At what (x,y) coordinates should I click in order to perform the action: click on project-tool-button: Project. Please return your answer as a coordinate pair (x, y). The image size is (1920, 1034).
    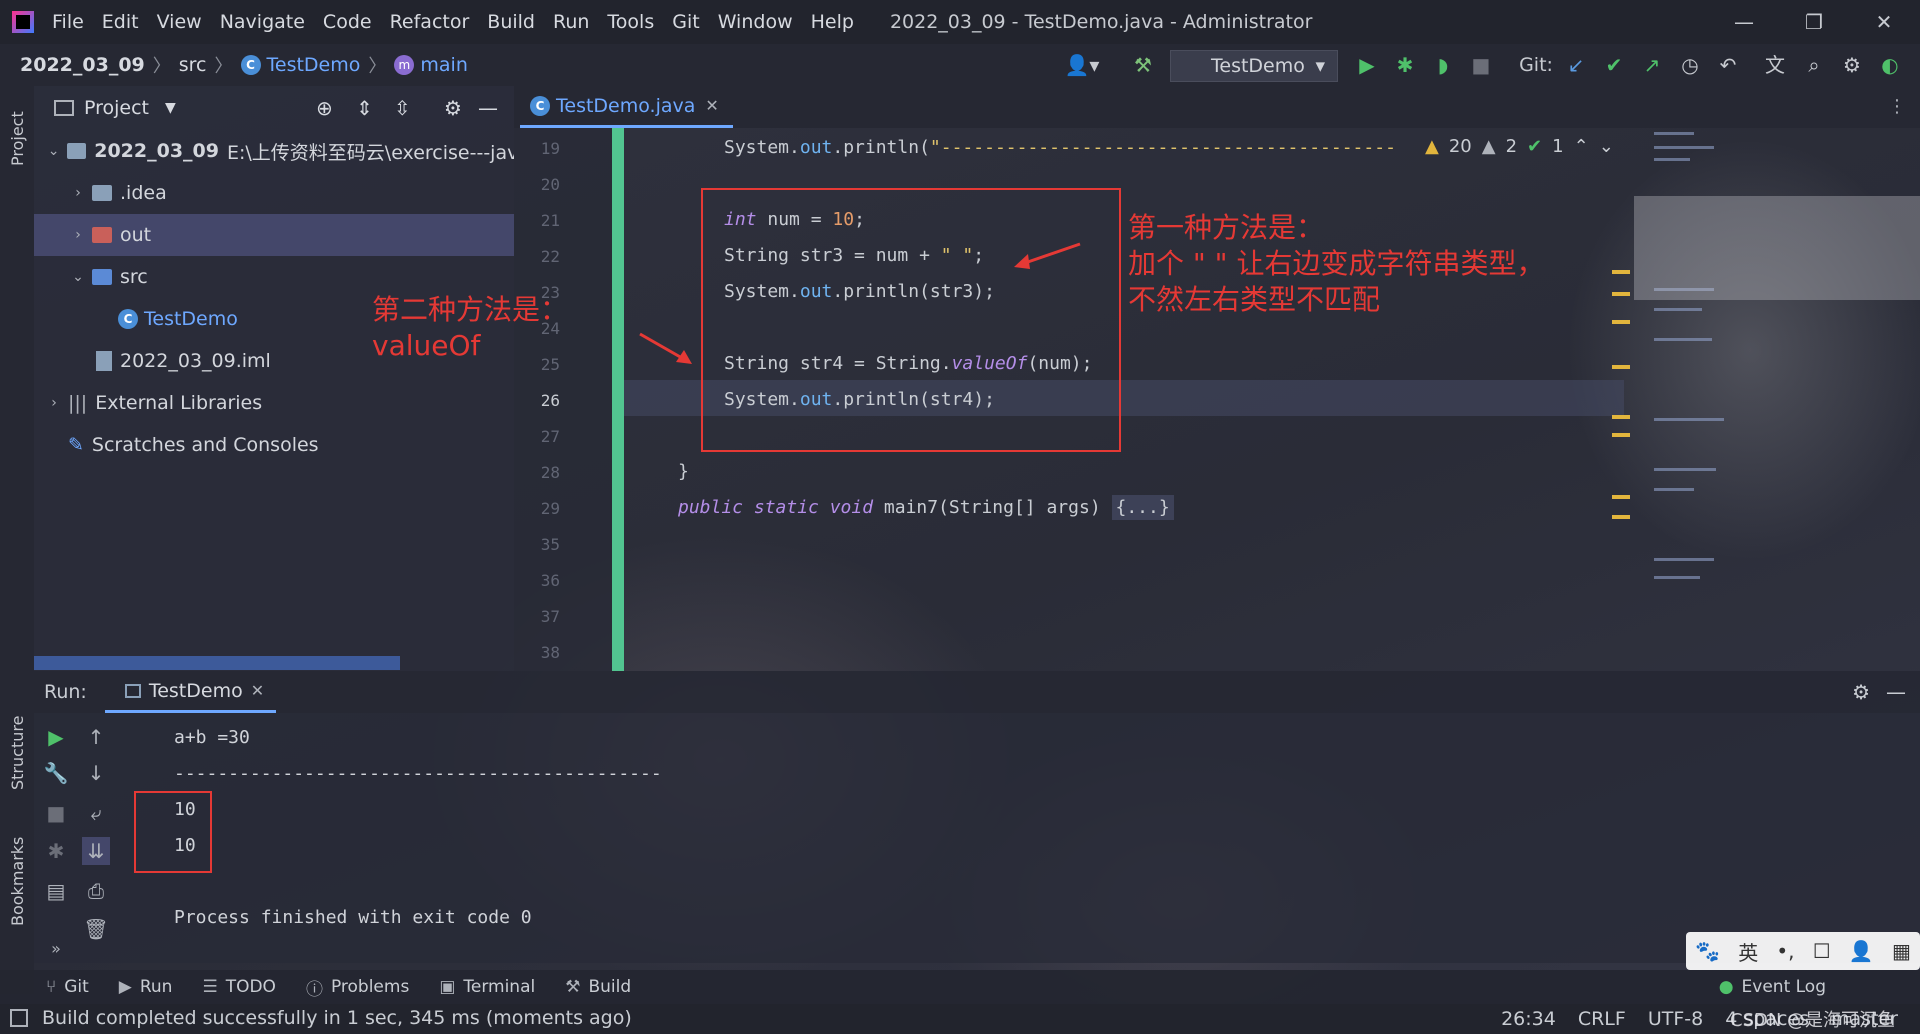
    Looking at the image, I should click on (17, 138).